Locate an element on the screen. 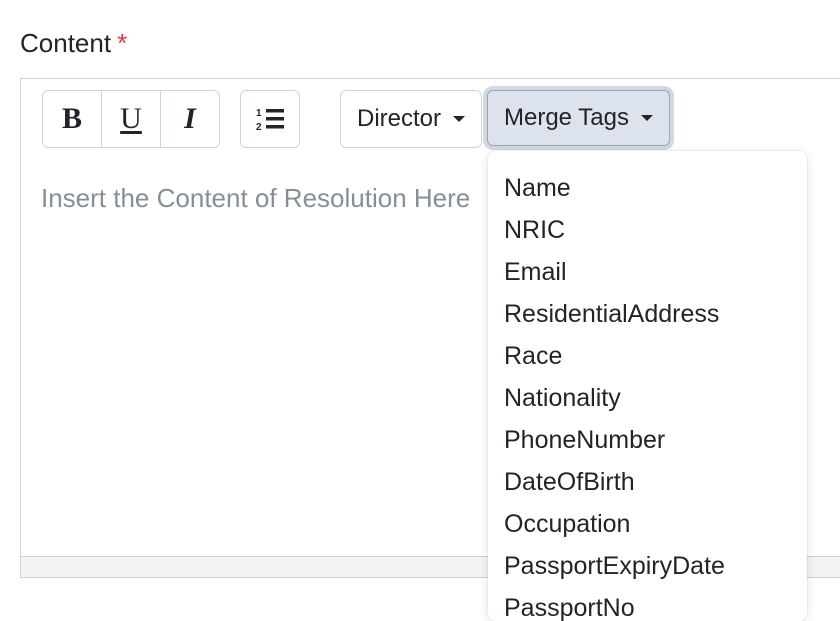 The image size is (840, 621). merge-tag-item-date-of-birth: DateOfBirth is located at coordinates (647, 482).